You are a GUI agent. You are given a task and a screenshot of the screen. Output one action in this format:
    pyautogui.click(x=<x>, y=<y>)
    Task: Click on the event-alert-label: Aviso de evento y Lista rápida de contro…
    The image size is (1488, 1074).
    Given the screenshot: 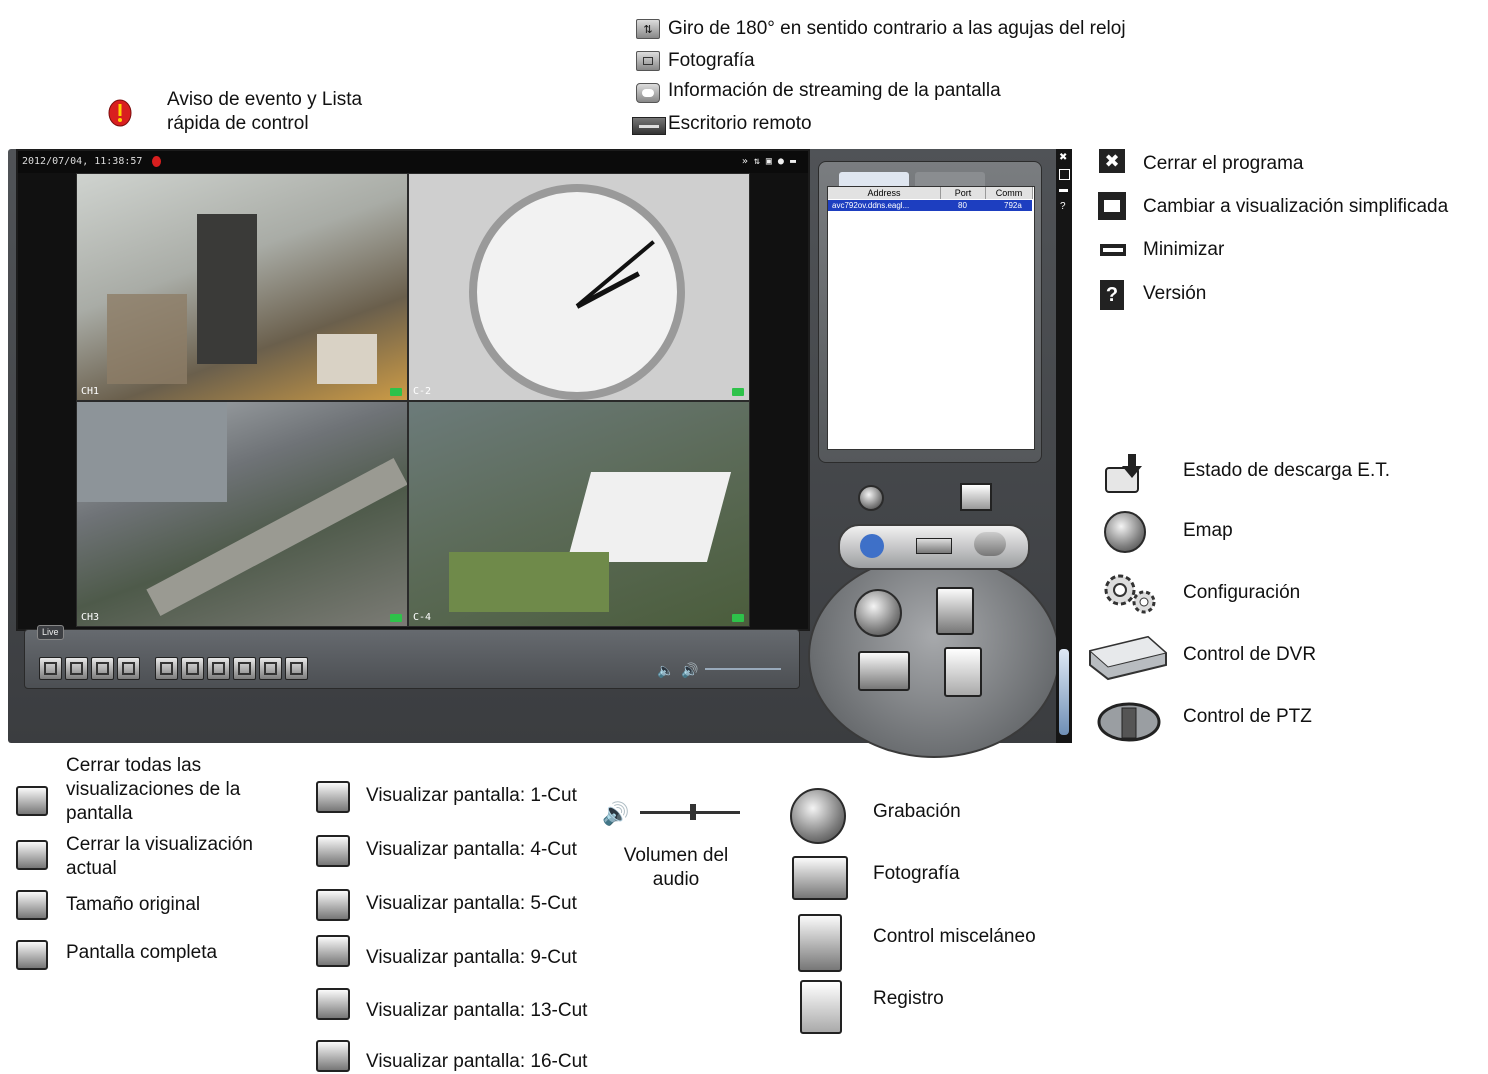 What is the action you would take?
    pyautogui.click(x=265, y=111)
    